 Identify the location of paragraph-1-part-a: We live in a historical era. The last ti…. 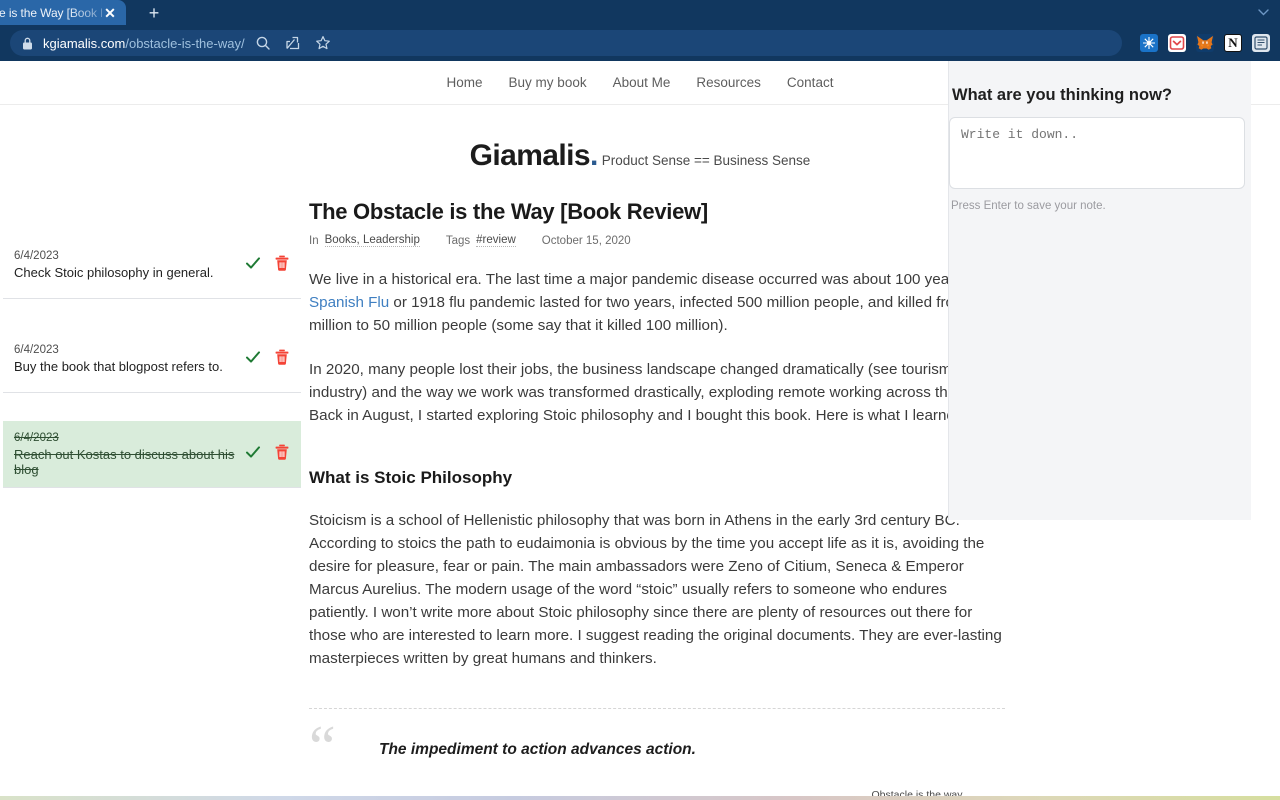
(652, 279).